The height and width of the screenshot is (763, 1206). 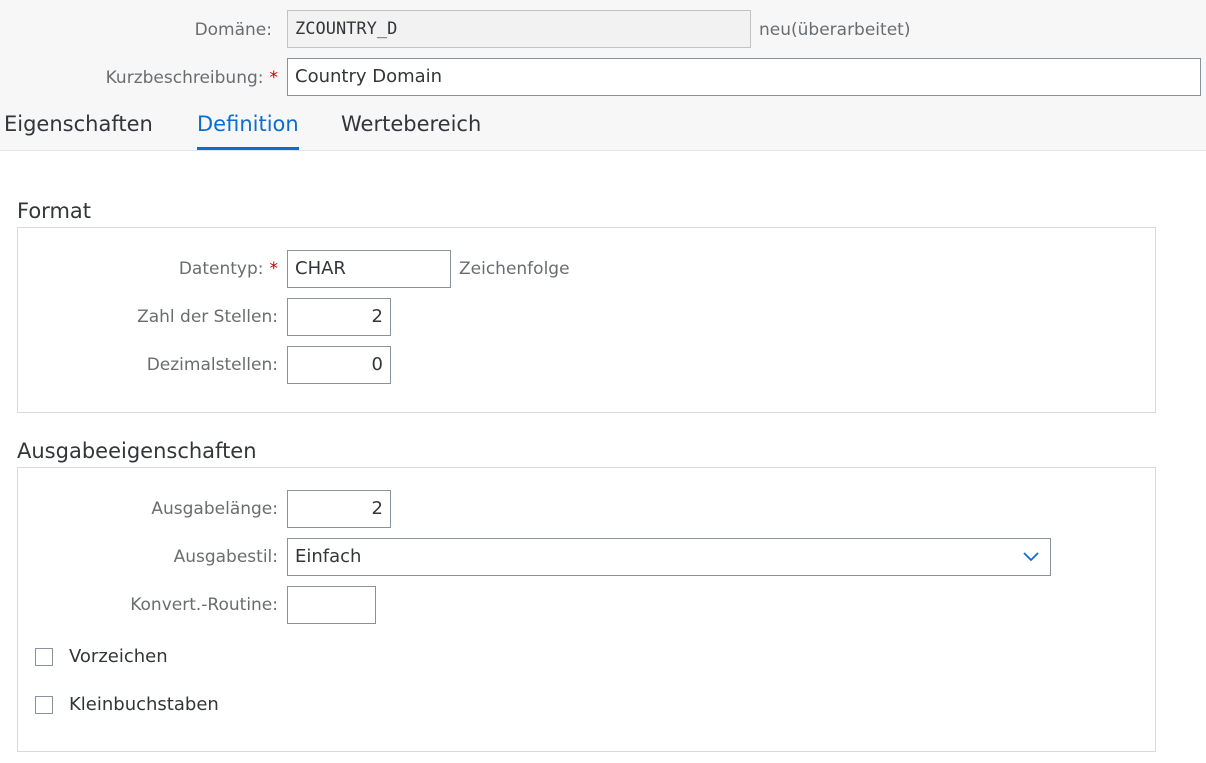 I want to click on domain-field: ZCOUNTRY_D, so click(x=519, y=29).